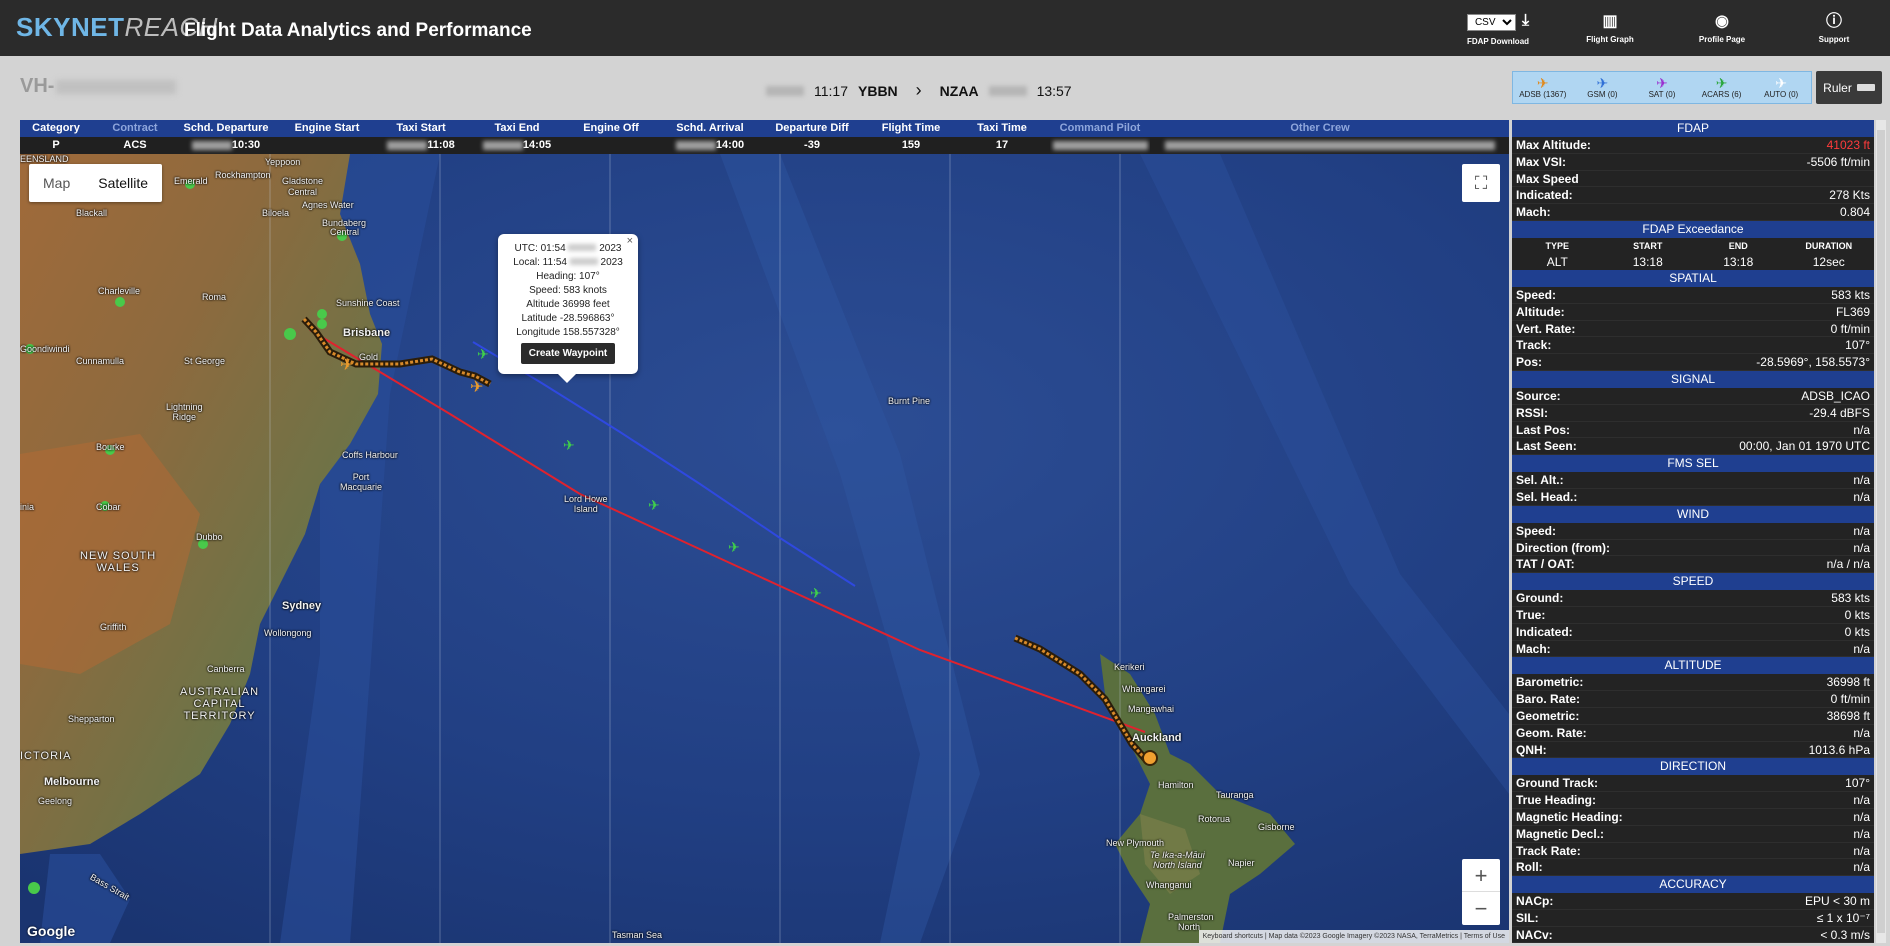 This screenshot has width=1890, height=946. I want to click on telemetry-row: Mach: n/a, so click(1693, 649).